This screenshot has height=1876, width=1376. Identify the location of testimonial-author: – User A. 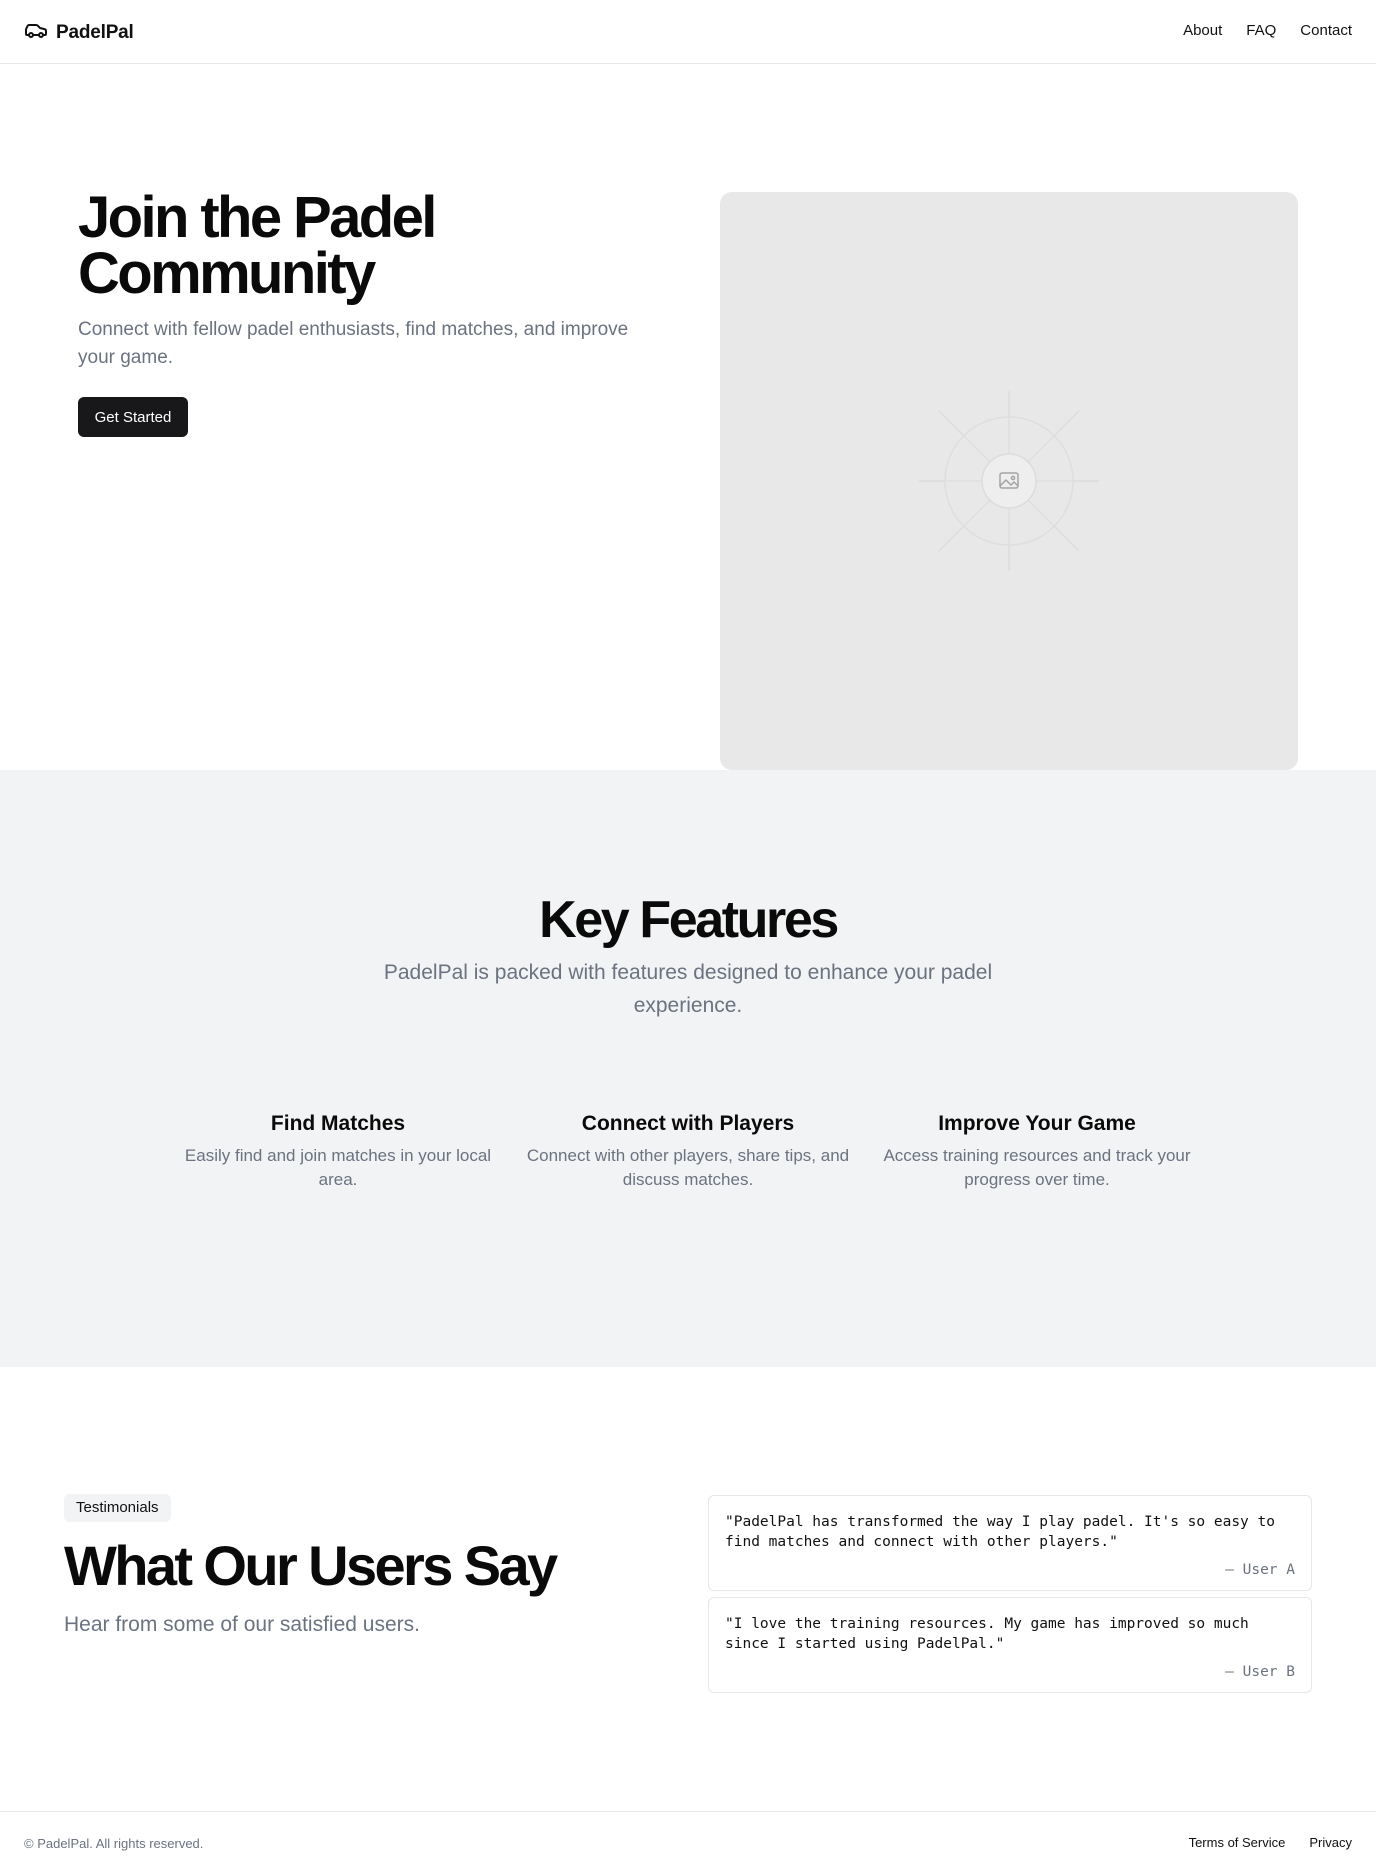
(1260, 1570).